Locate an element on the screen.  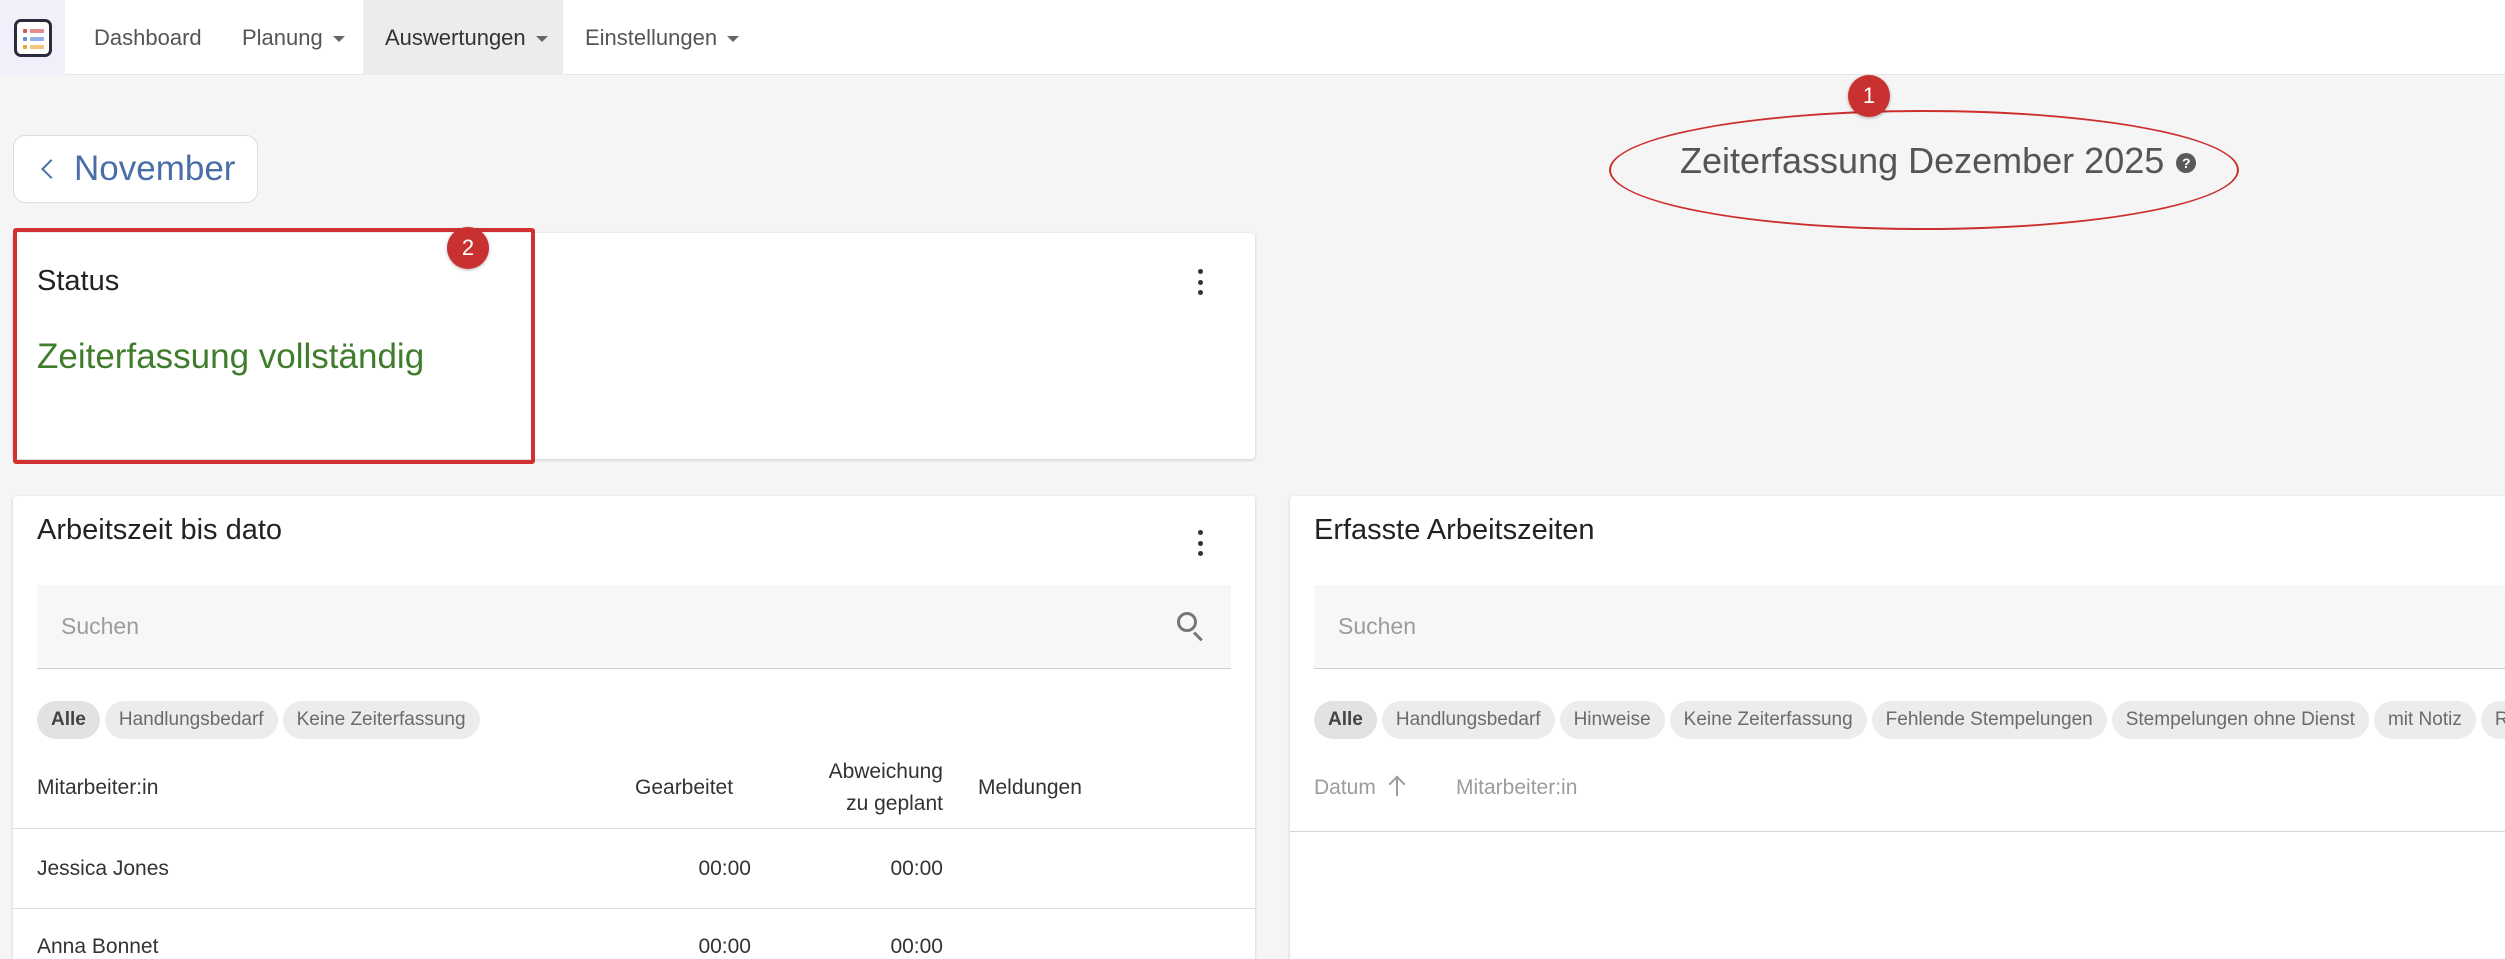
column-header-date-label: Datum is located at coordinates (1345, 787).